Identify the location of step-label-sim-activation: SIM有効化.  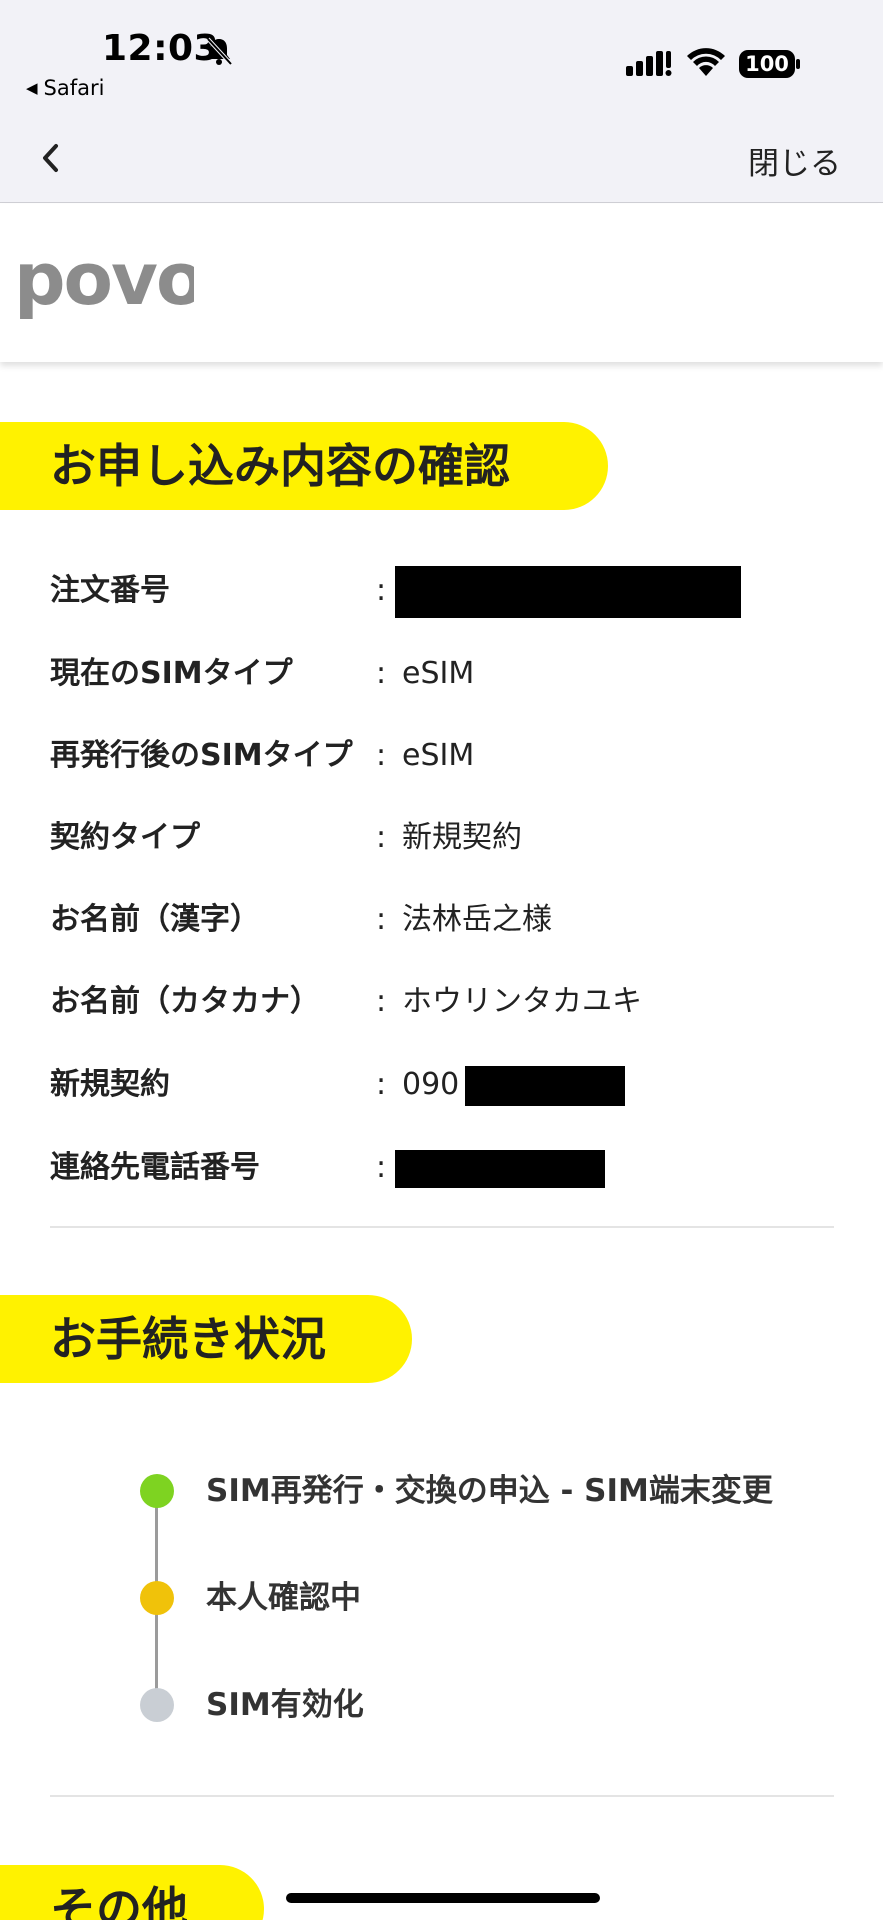
(285, 1705).